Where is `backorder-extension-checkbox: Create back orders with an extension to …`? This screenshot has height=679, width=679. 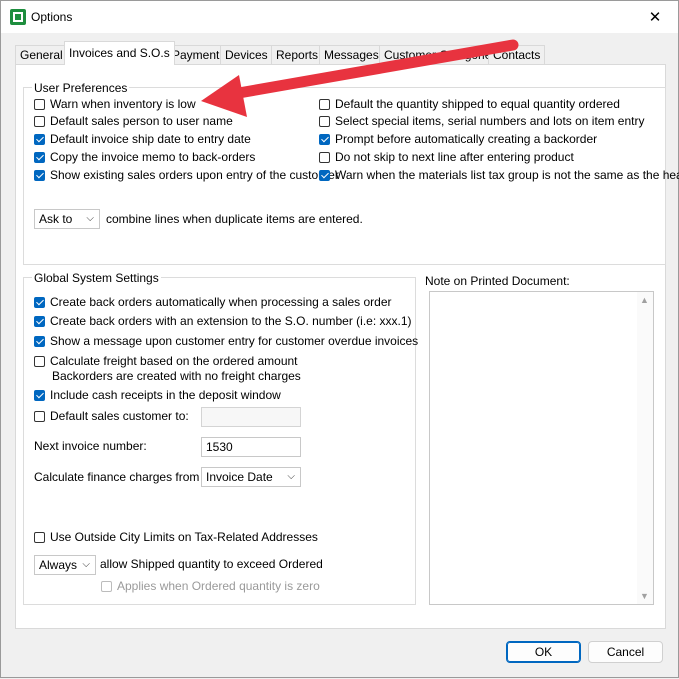
backorder-extension-checkbox: Create back orders with an extension to … is located at coordinates (223, 321).